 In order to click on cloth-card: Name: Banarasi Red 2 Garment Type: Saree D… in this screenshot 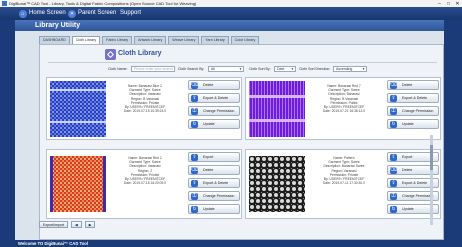, I will do `click(144, 184)`.